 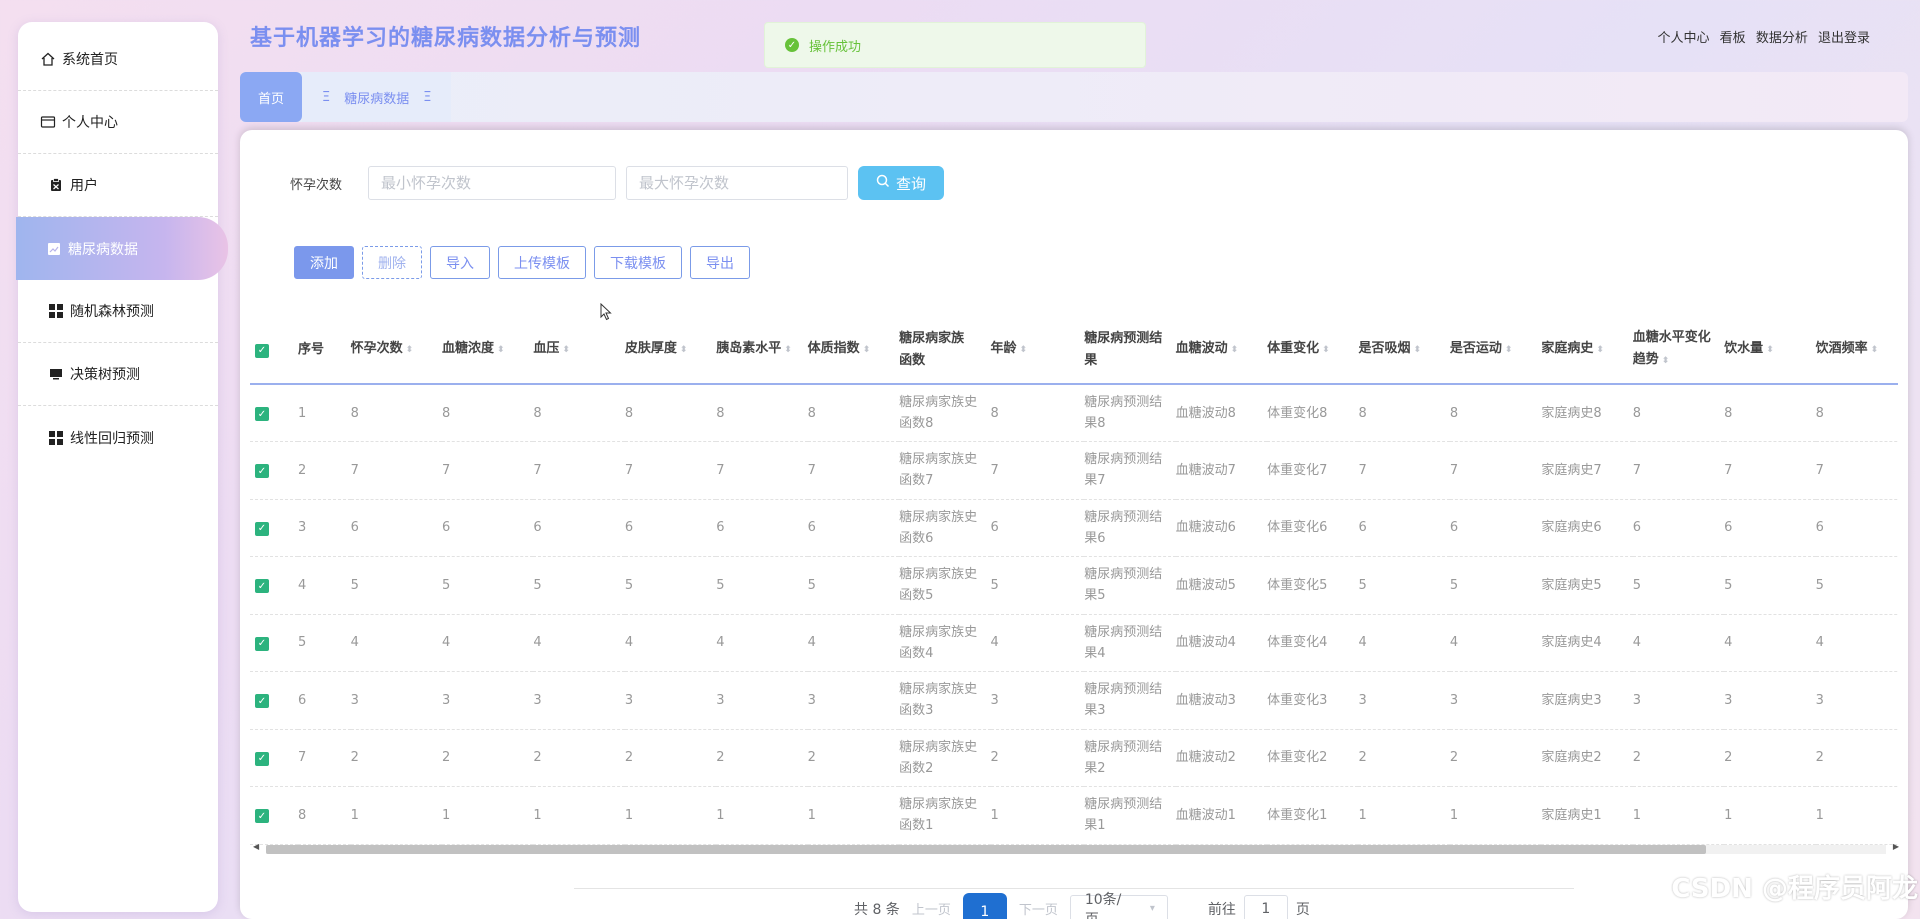 I want to click on column-header: 体重变化 ⬍, so click(x=1313, y=350).